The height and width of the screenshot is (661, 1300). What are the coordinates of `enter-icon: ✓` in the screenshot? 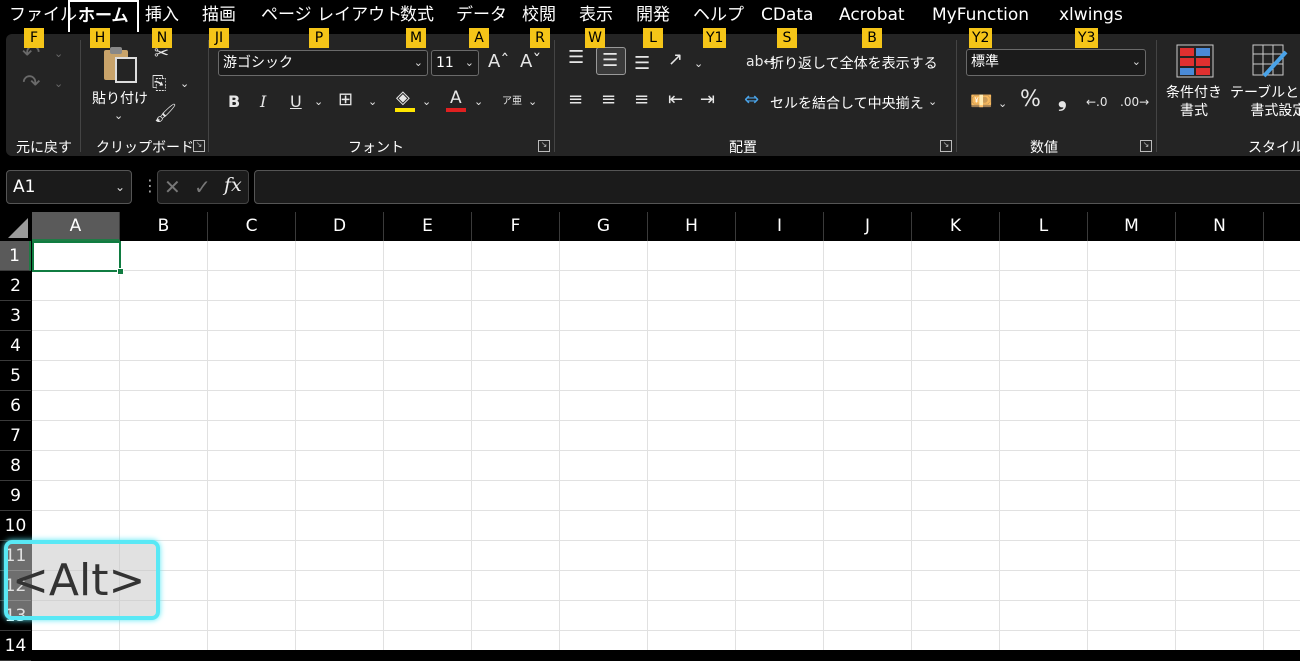 It's located at (202, 187).